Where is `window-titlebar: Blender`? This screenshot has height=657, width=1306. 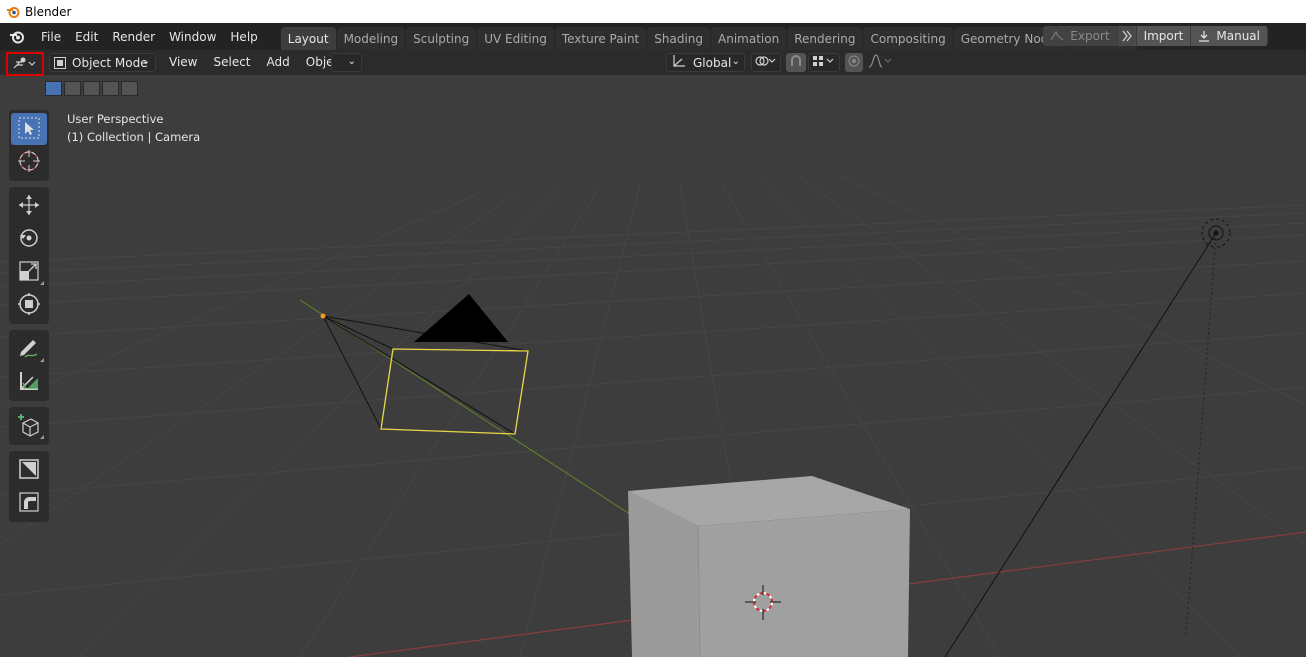 window-titlebar: Blender is located at coordinates (653, 11).